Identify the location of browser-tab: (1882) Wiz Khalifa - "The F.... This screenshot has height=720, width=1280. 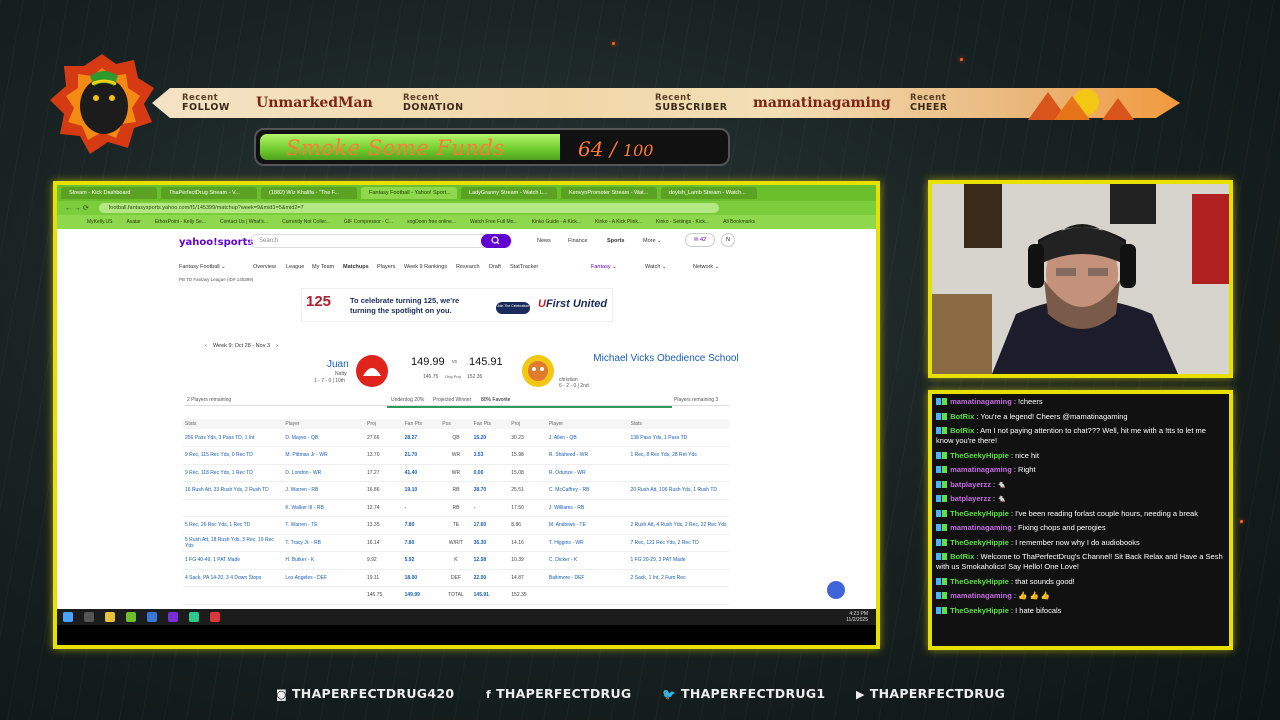
(309, 193).